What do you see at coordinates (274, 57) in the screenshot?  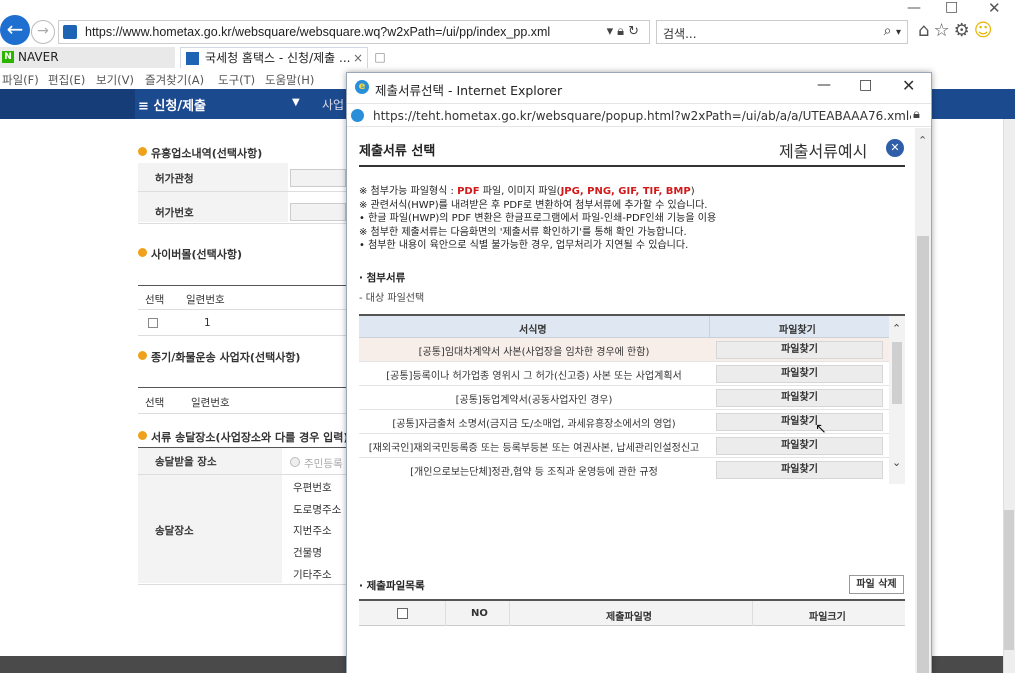 I see `tab-hometax: 국세청 홈택스 - 신청/제출 ... ×` at bounding box center [274, 57].